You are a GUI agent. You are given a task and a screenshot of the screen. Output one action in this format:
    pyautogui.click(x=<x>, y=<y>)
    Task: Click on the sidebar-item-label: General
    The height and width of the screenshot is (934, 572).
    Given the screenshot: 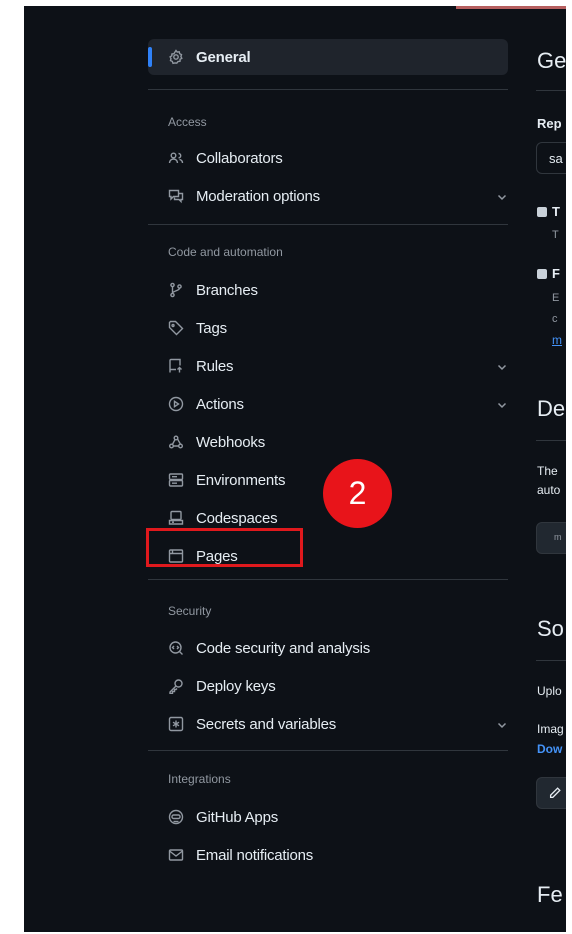 What is the action you would take?
    pyautogui.click(x=223, y=57)
    